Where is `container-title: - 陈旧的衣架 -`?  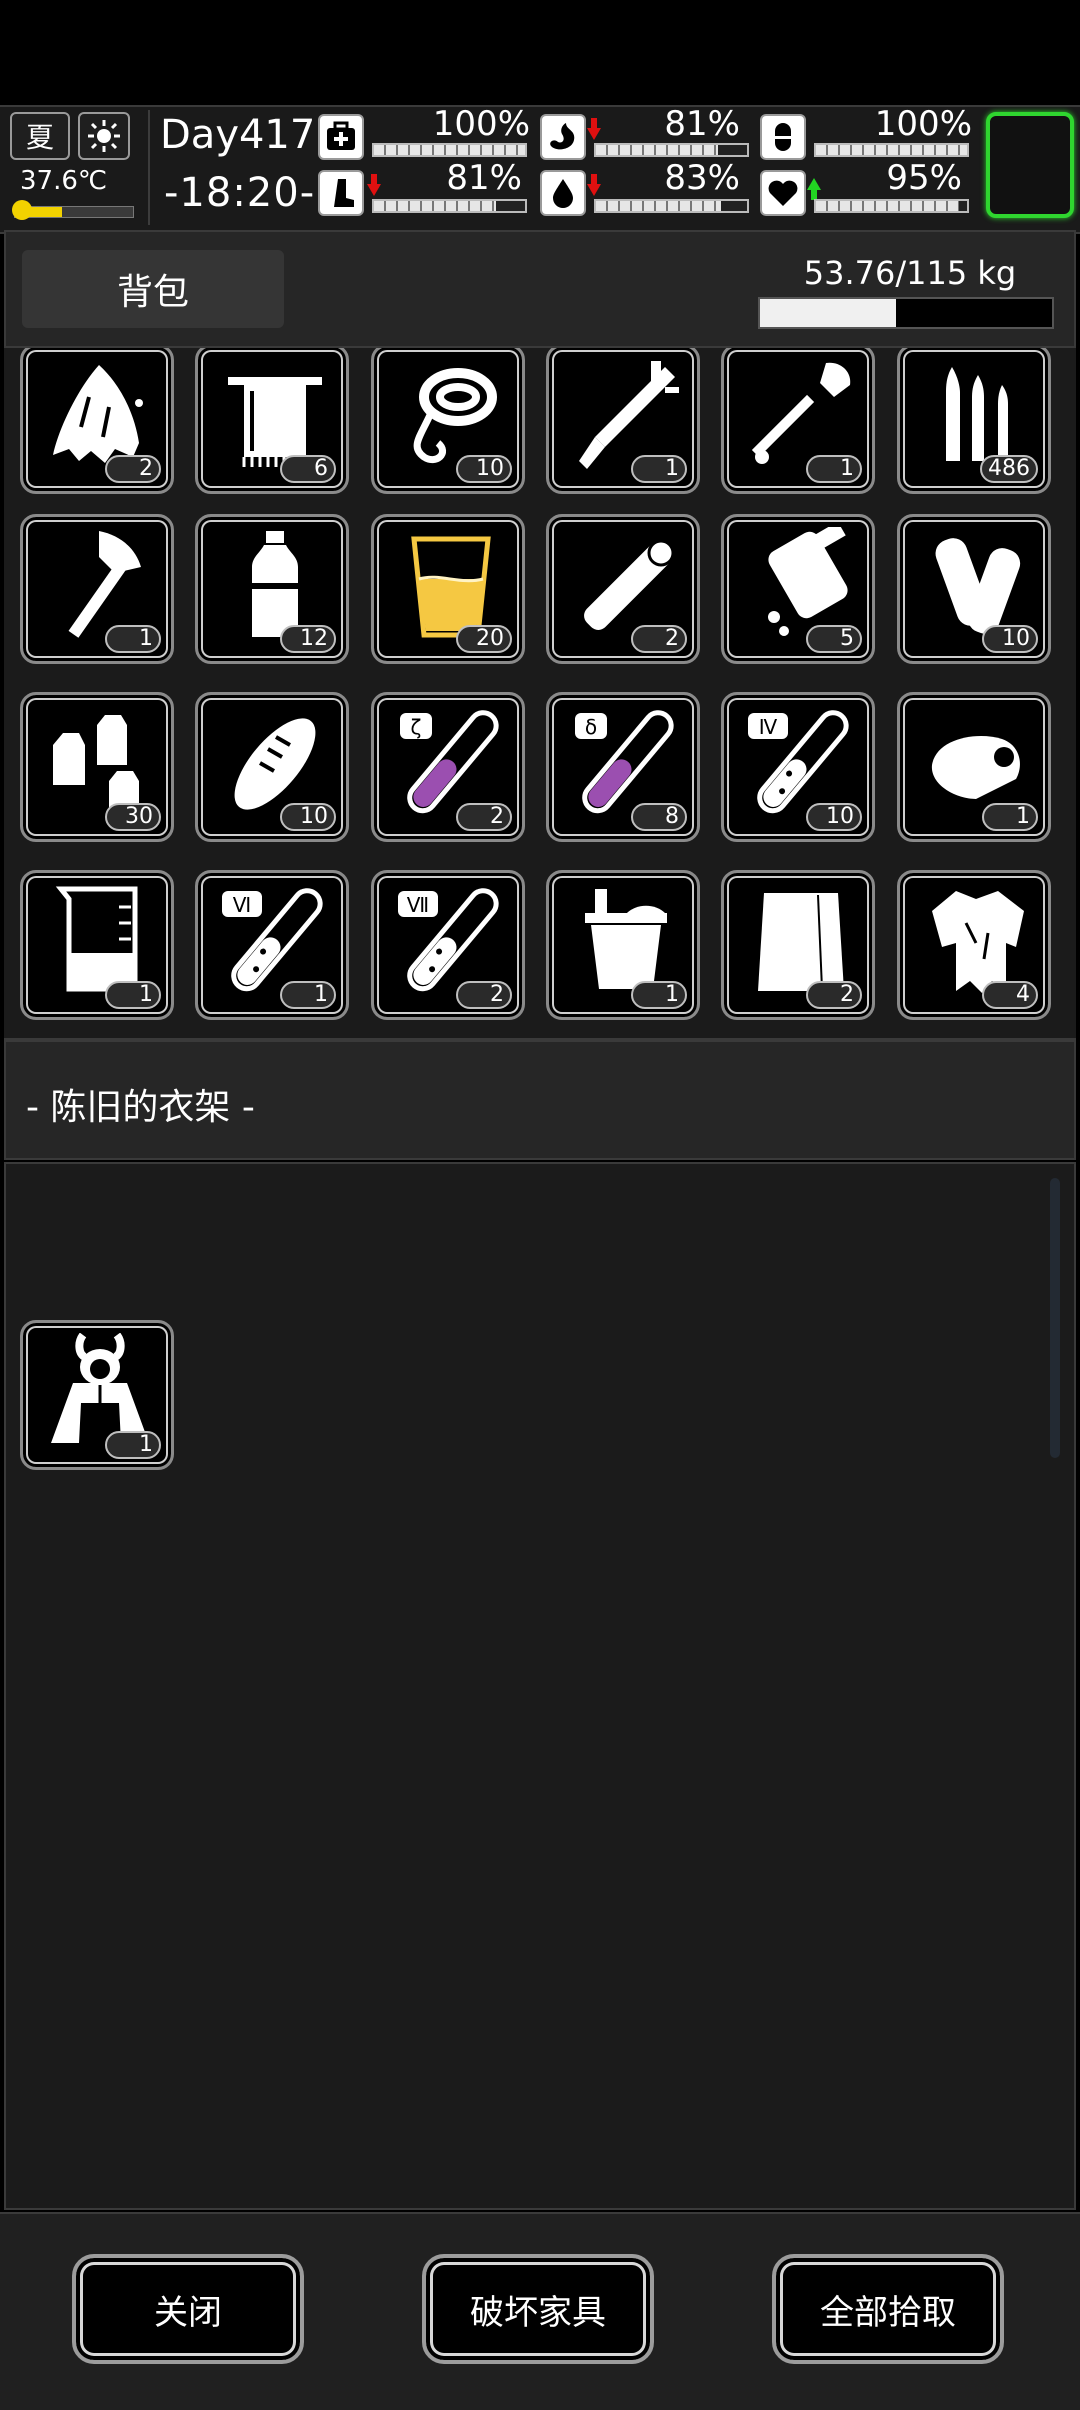 container-title: - 陈旧的衣架 - is located at coordinates (140, 1107).